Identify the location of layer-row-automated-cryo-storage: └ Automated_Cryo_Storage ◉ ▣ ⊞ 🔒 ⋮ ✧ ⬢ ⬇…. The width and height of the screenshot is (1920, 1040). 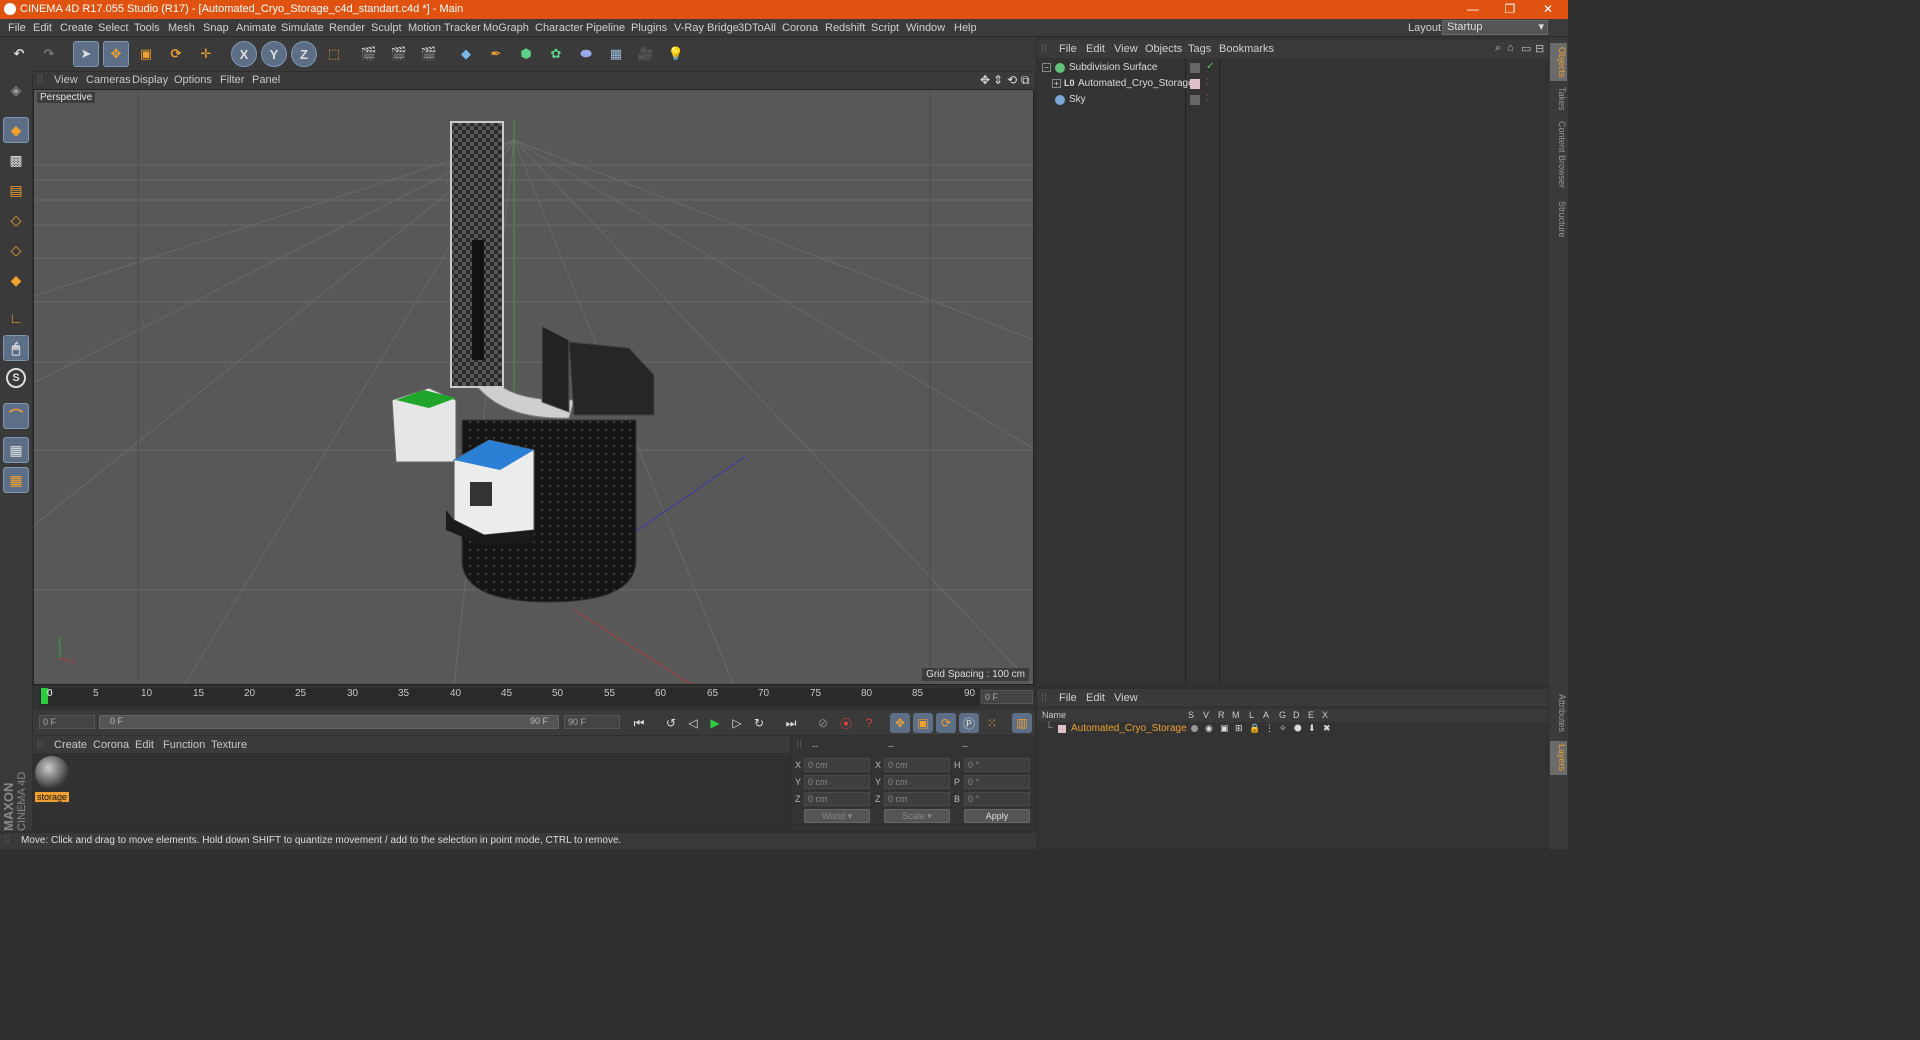
(1292, 729).